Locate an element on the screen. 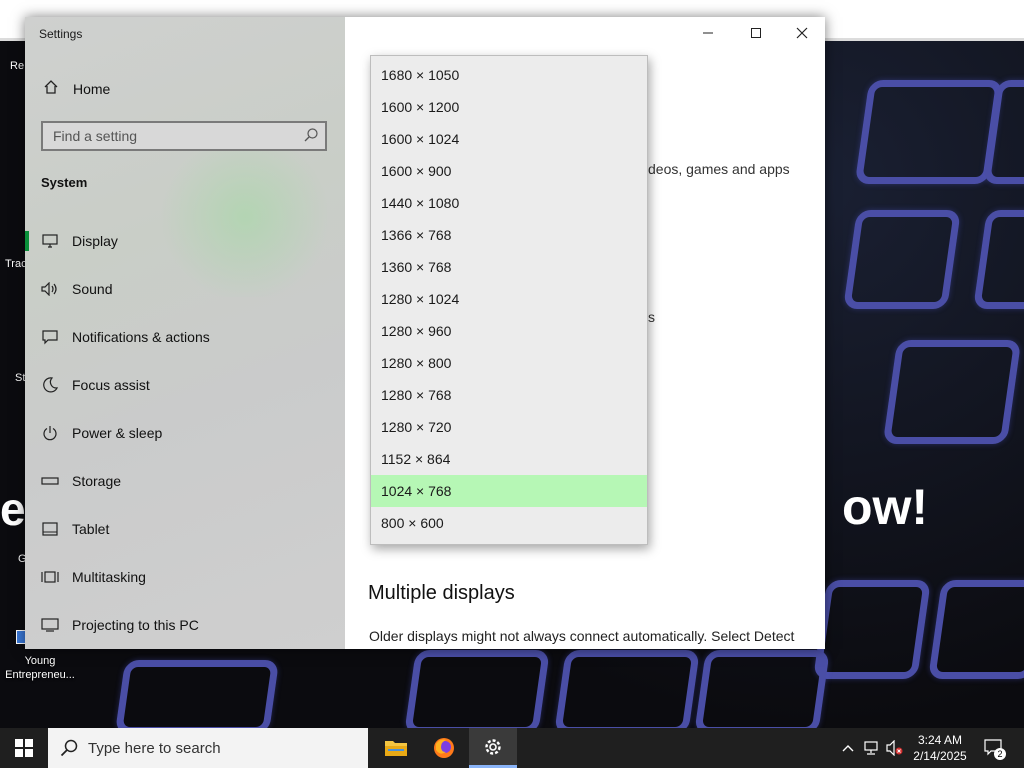 This screenshot has height=768, width=1024. sidebar-item-label: Tablet is located at coordinates (91, 529).